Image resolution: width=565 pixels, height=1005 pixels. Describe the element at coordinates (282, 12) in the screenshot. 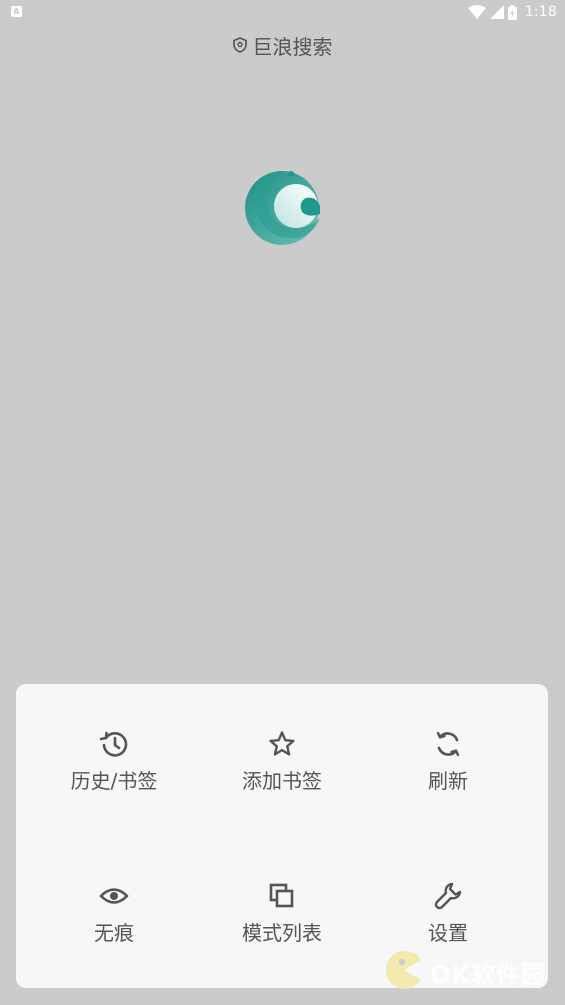

I see `status-bar: A 1:18` at that location.